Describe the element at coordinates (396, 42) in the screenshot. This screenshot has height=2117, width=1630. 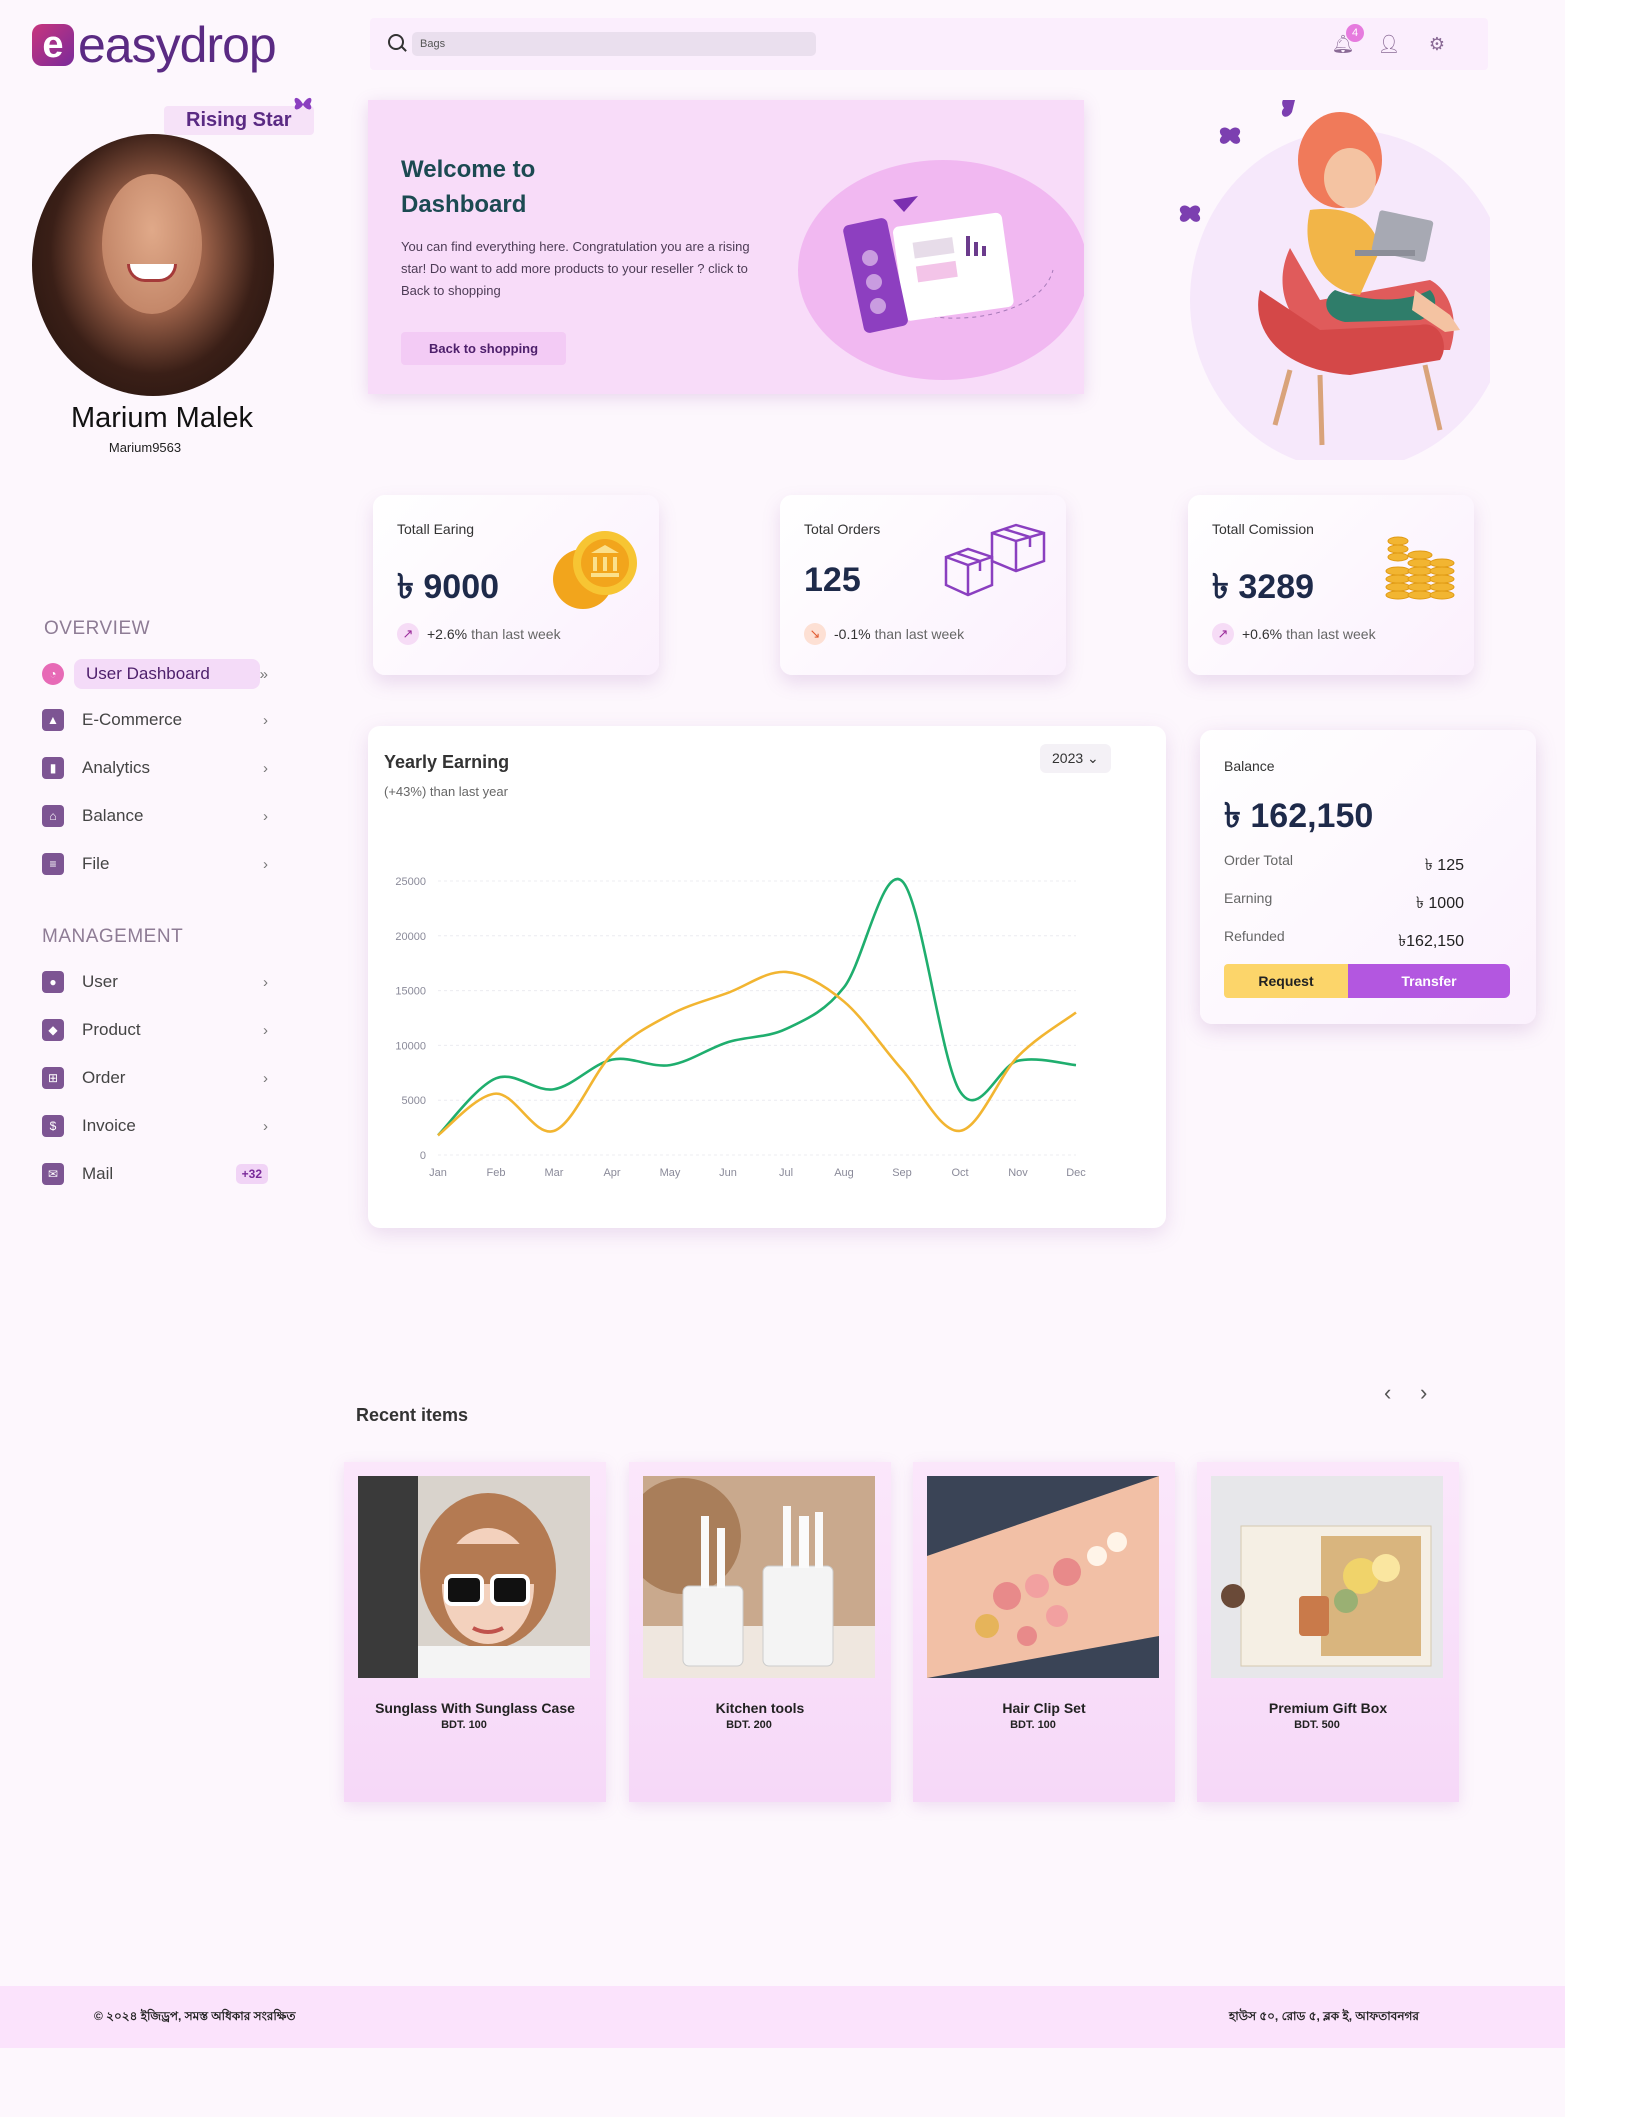
I see `search-icon` at that location.